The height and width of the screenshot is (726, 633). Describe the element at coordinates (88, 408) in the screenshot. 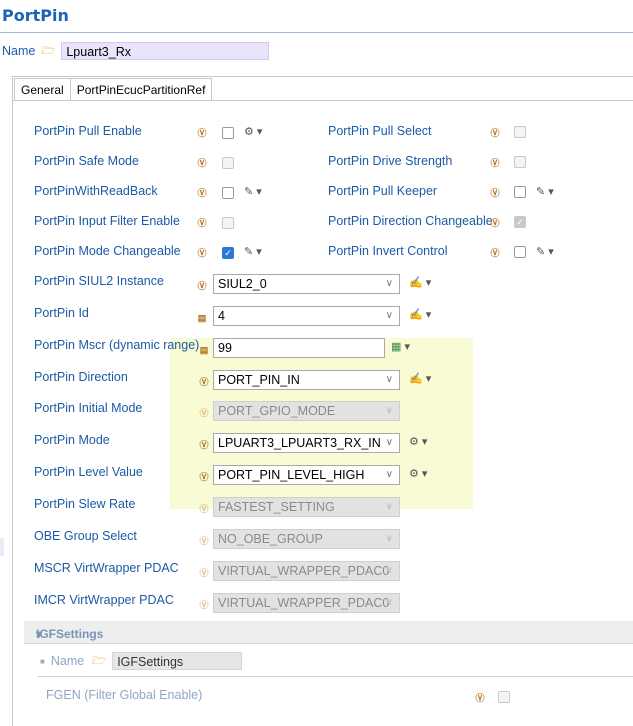

I see `initial-mode-label: PortPin Initial Mode` at that location.